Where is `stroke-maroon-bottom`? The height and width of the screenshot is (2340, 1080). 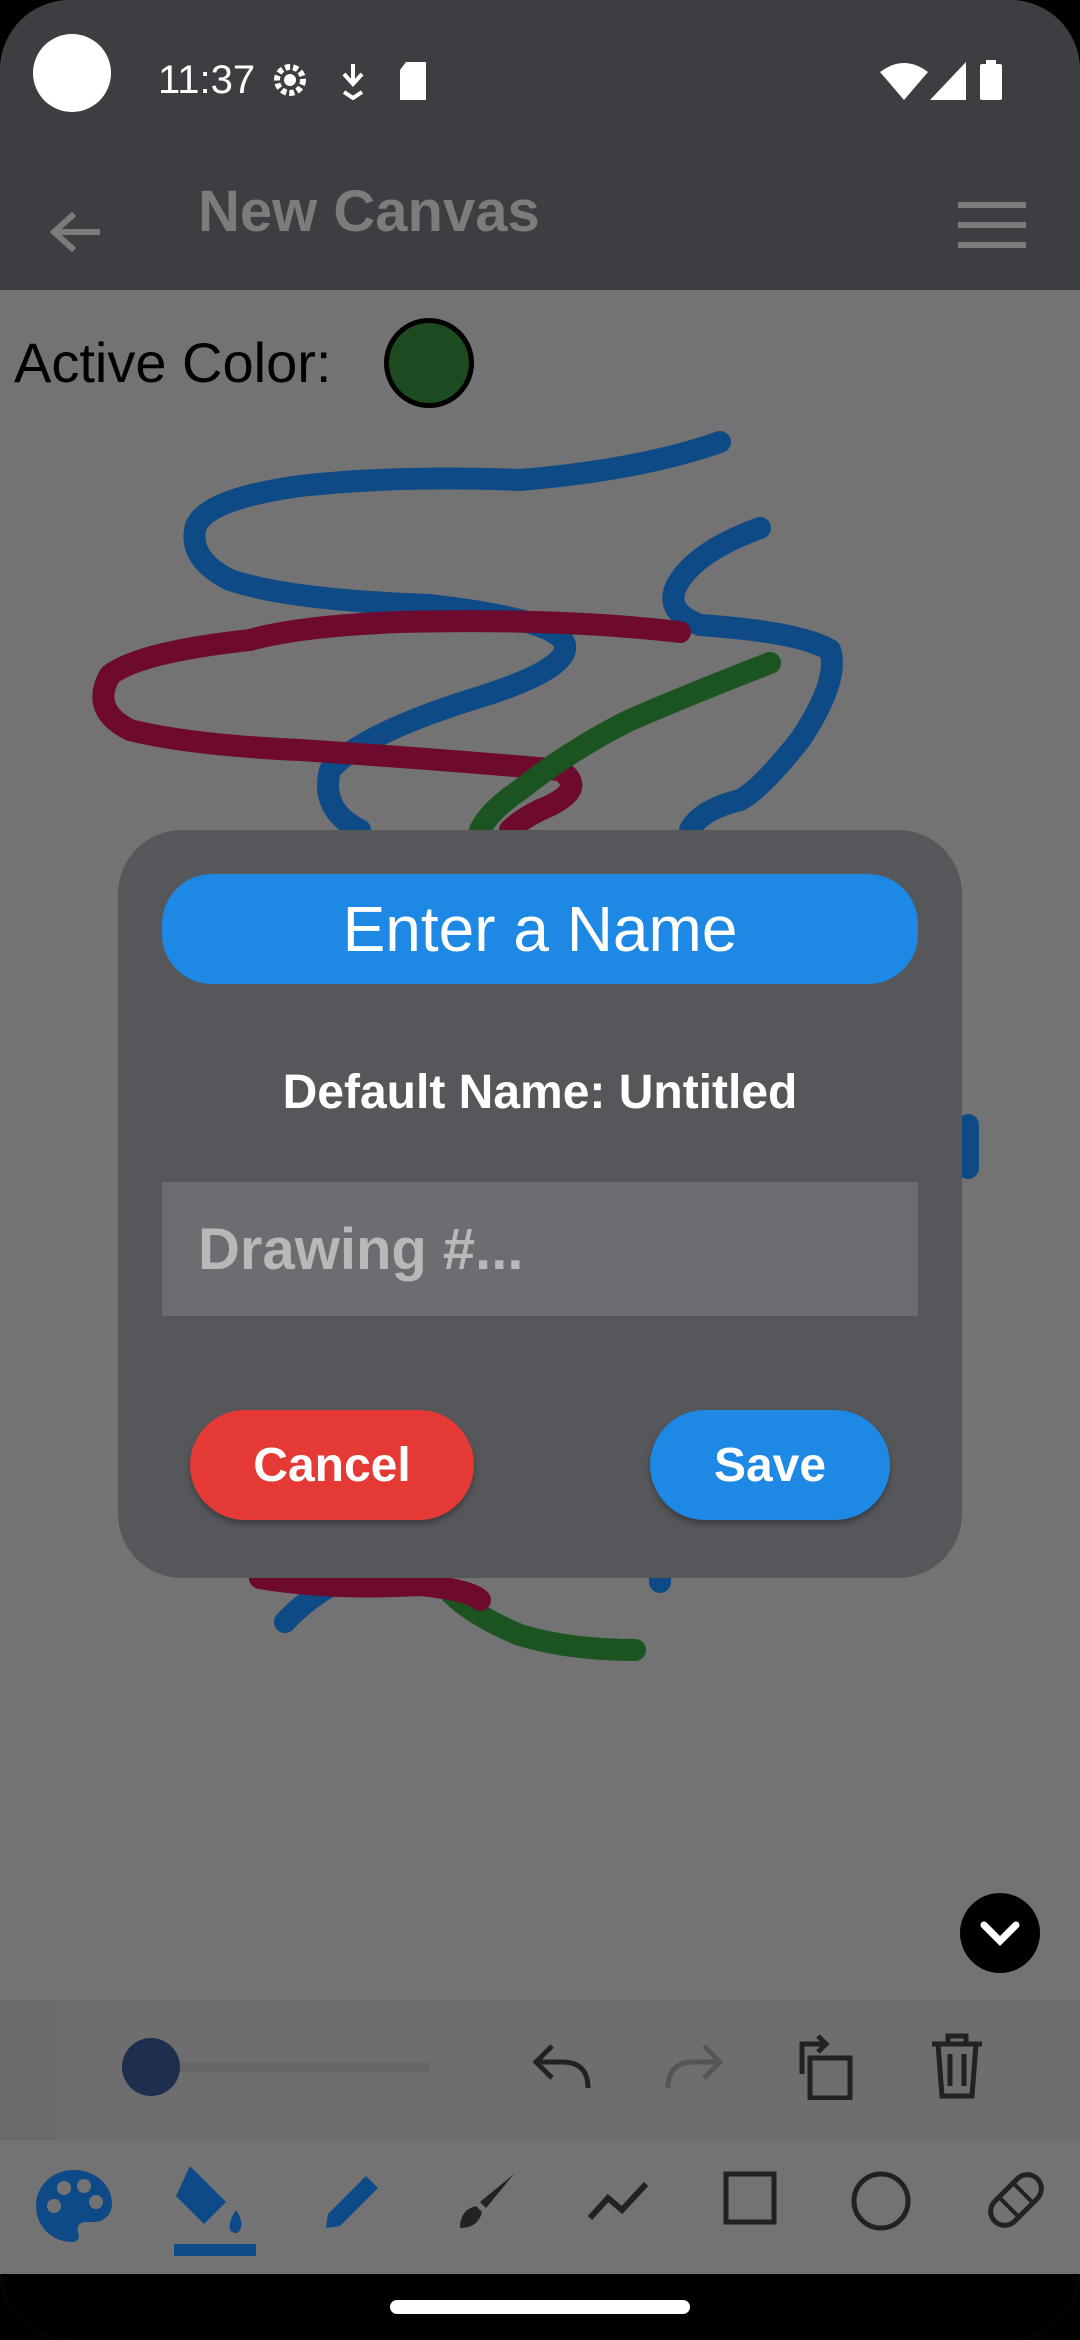
stroke-maroon-bottom is located at coordinates (370, 1589).